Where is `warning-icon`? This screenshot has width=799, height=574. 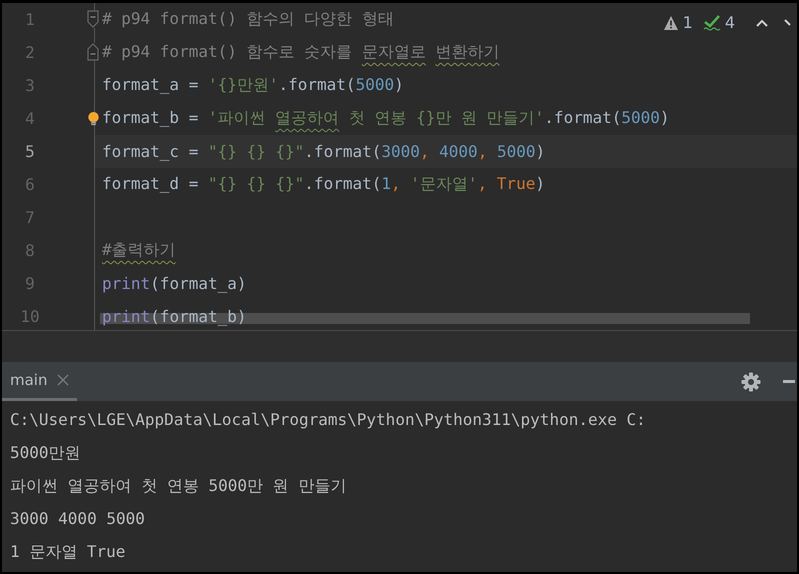 warning-icon is located at coordinates (670, 22).